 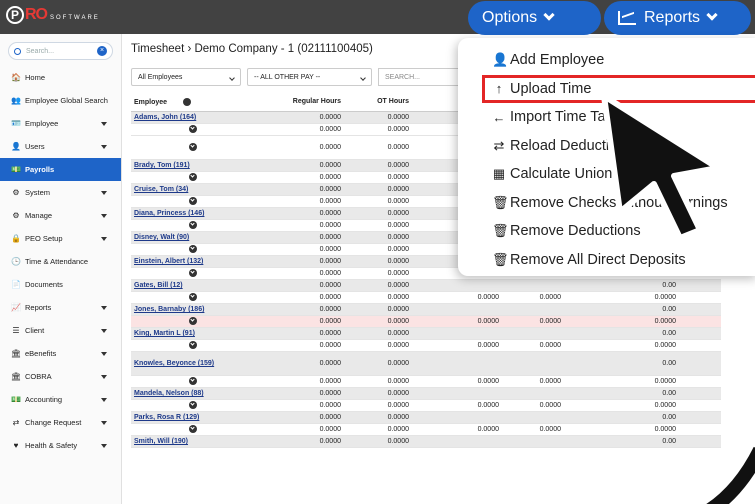 I want to click on menu-item-add-employee: 👤 Add Employee, so click(x=606, y=60).